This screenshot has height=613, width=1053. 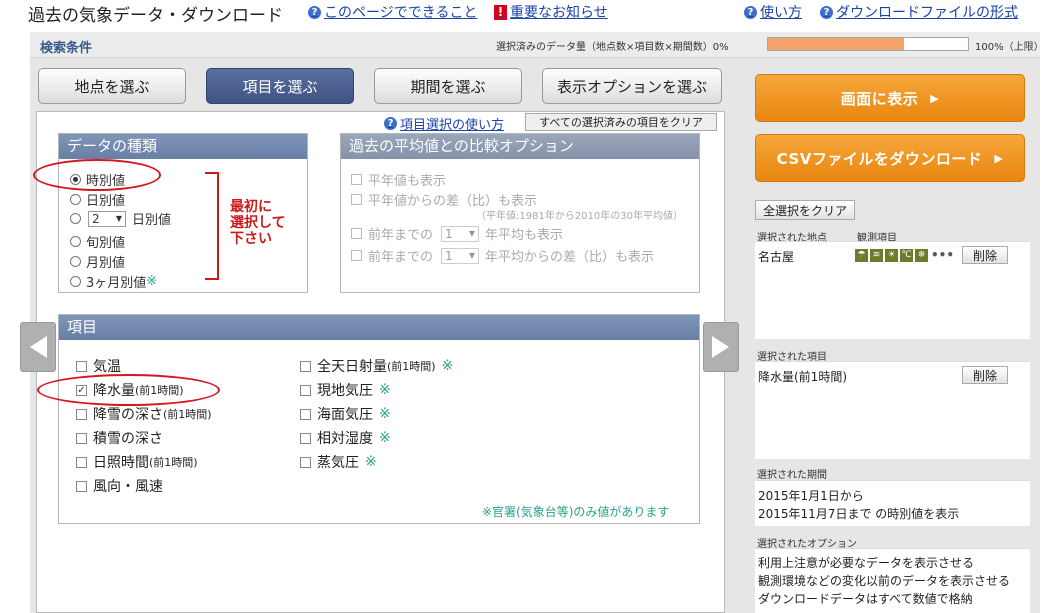 I want to click on highlight-ellipse-hourly, so click(x=97, y=175).